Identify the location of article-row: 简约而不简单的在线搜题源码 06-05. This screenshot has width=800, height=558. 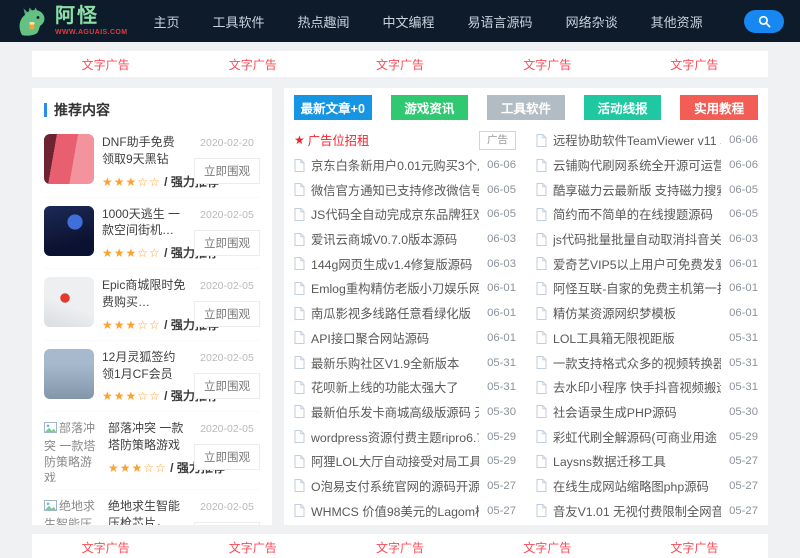
(647, 214).